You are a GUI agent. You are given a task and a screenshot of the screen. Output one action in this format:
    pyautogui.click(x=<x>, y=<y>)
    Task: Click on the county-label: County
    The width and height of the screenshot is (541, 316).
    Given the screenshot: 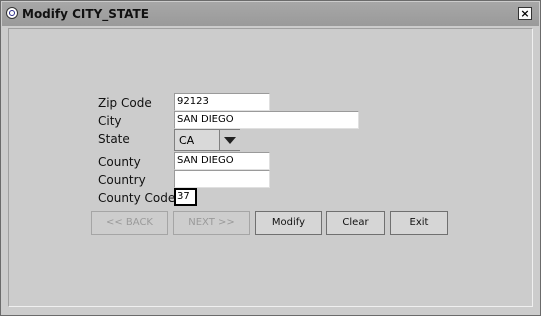 What is the action you would take?
    pyautogui.click(x=119, y=162)
    